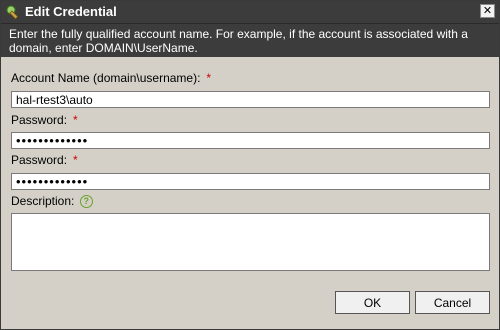 This screenshot has height=330, width=500. What do you see at coordinates (250, 12) in the screenshot?
I see `title-bar: Edit Credential ✕` at bounding box center [250, 12].